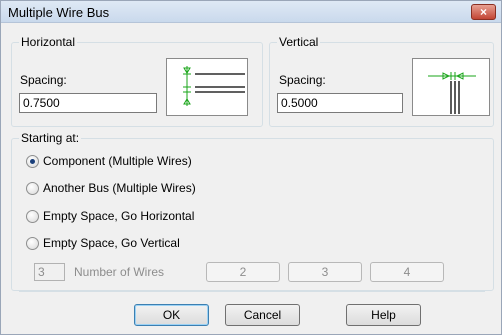 This screenshot has height=335, width=502. What do you see at coordinates (59, 12) in the screenshot?
I see `window-title: Multiple Wire Bus` at bounding box center [59, 12].